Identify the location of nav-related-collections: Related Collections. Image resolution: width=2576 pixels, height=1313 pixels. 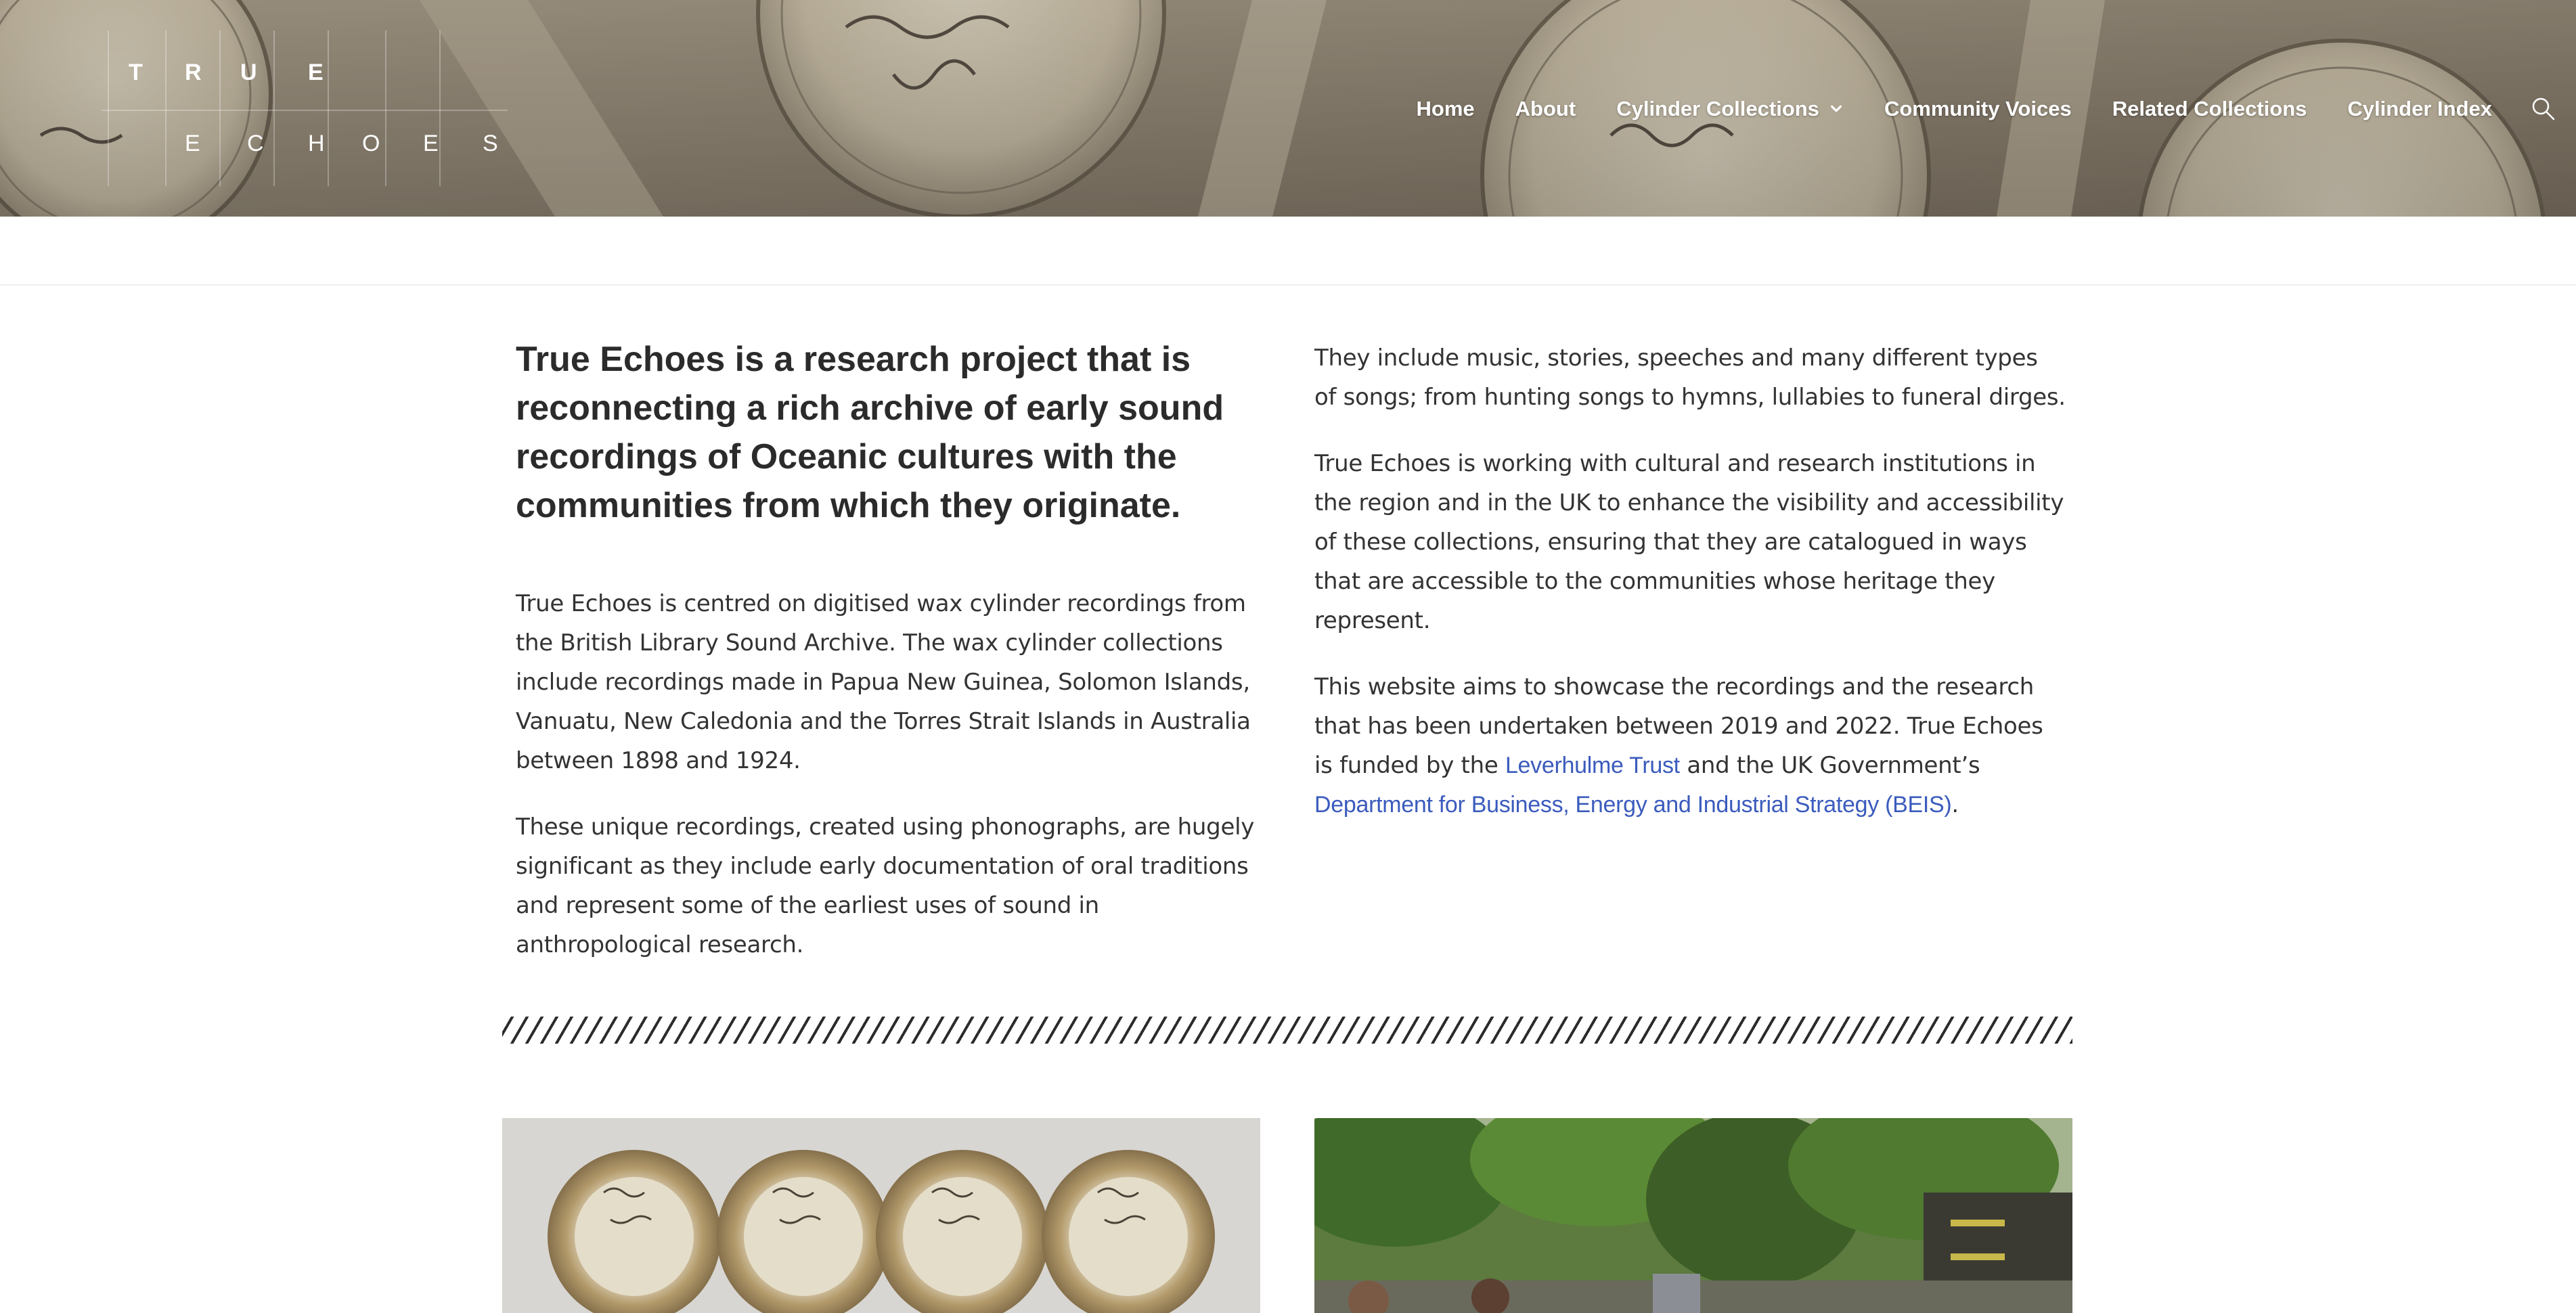
(2209, 109).